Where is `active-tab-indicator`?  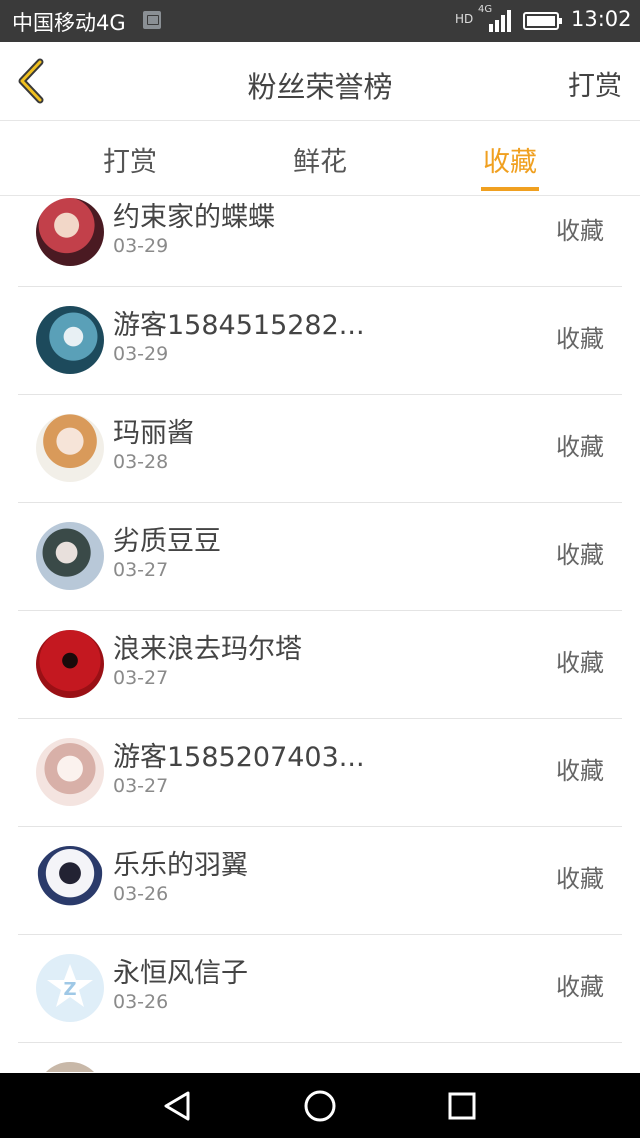
active-tab-indicator is located at coordinates (510, 189).